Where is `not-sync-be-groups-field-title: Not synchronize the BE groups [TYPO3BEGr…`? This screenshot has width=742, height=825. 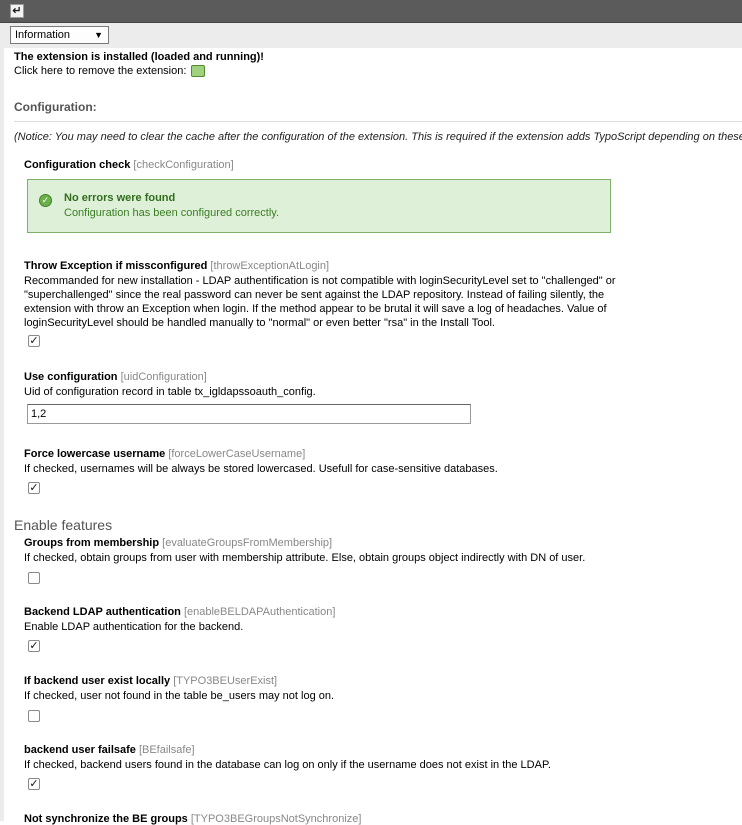 not-sync-be-groups-field-title: Not synchronize the BE groups [TYPO3BEGr… is located at coordinates (192, 819).